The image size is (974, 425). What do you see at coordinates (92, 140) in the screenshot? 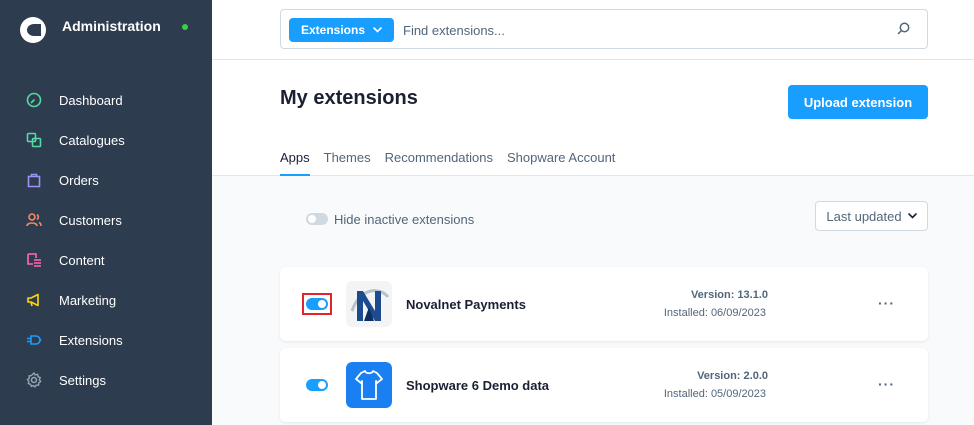
I see `sidebar-item-label: Catalogues` at bounding box center [92, 140].